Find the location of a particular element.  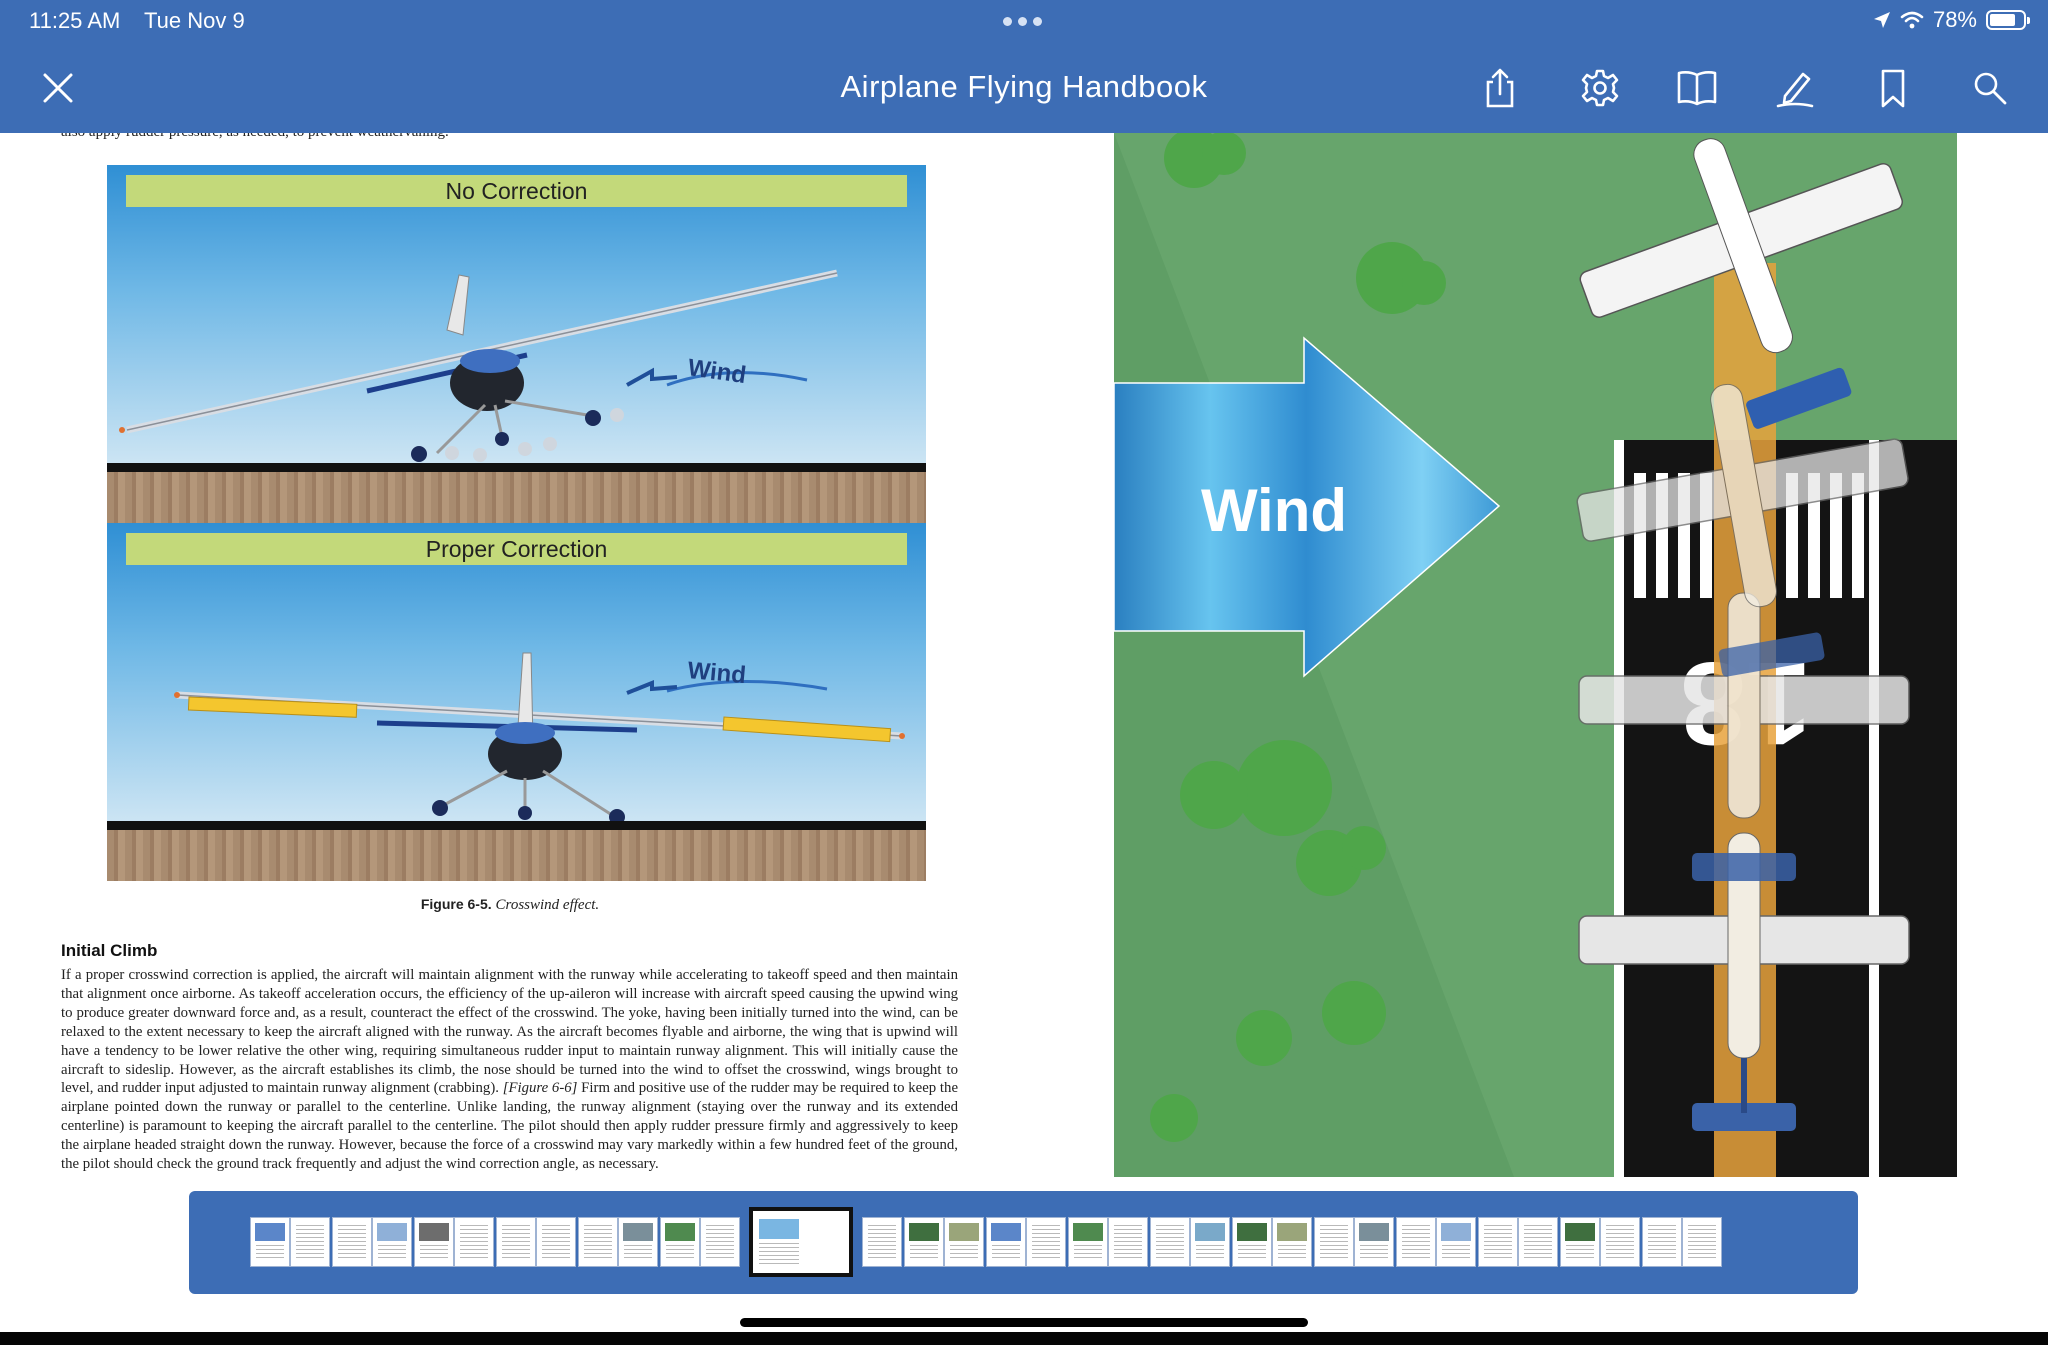

multitasking-dots-icon is located at coordinates (1022, 21).